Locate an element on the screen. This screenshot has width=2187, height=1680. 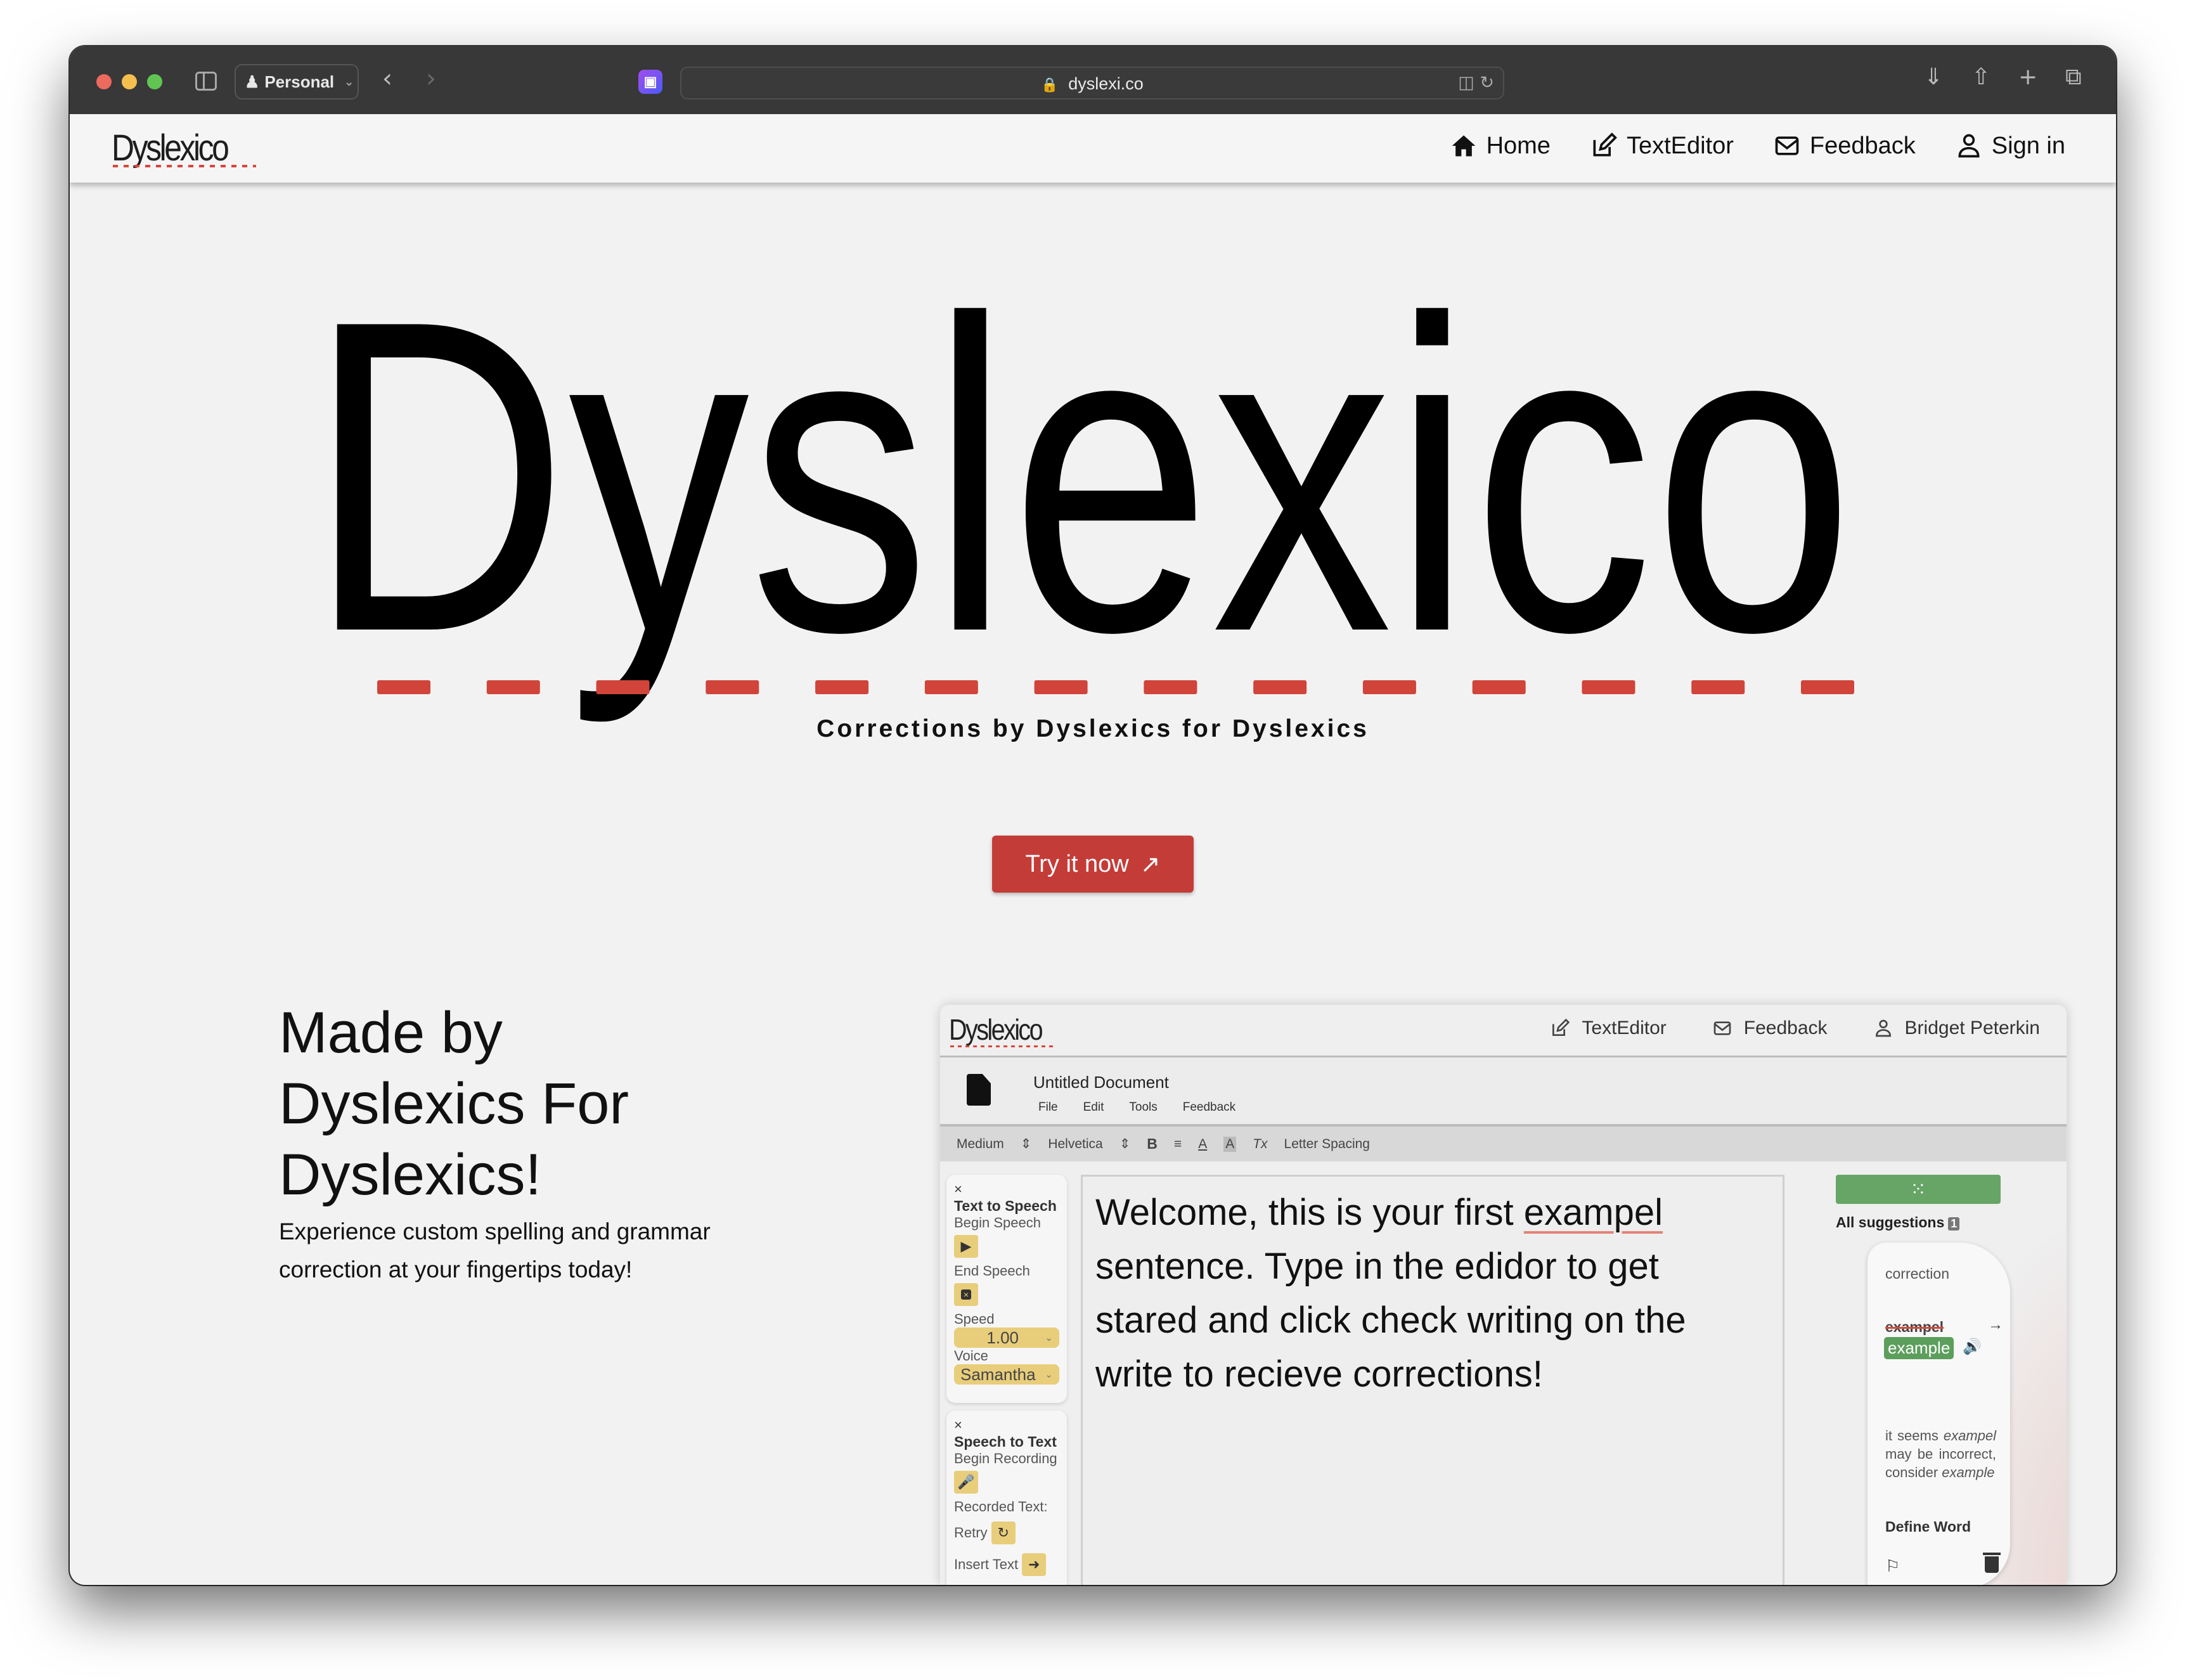
preview-menu-feedback: Feedback is located at coordinates (1209, 1107).